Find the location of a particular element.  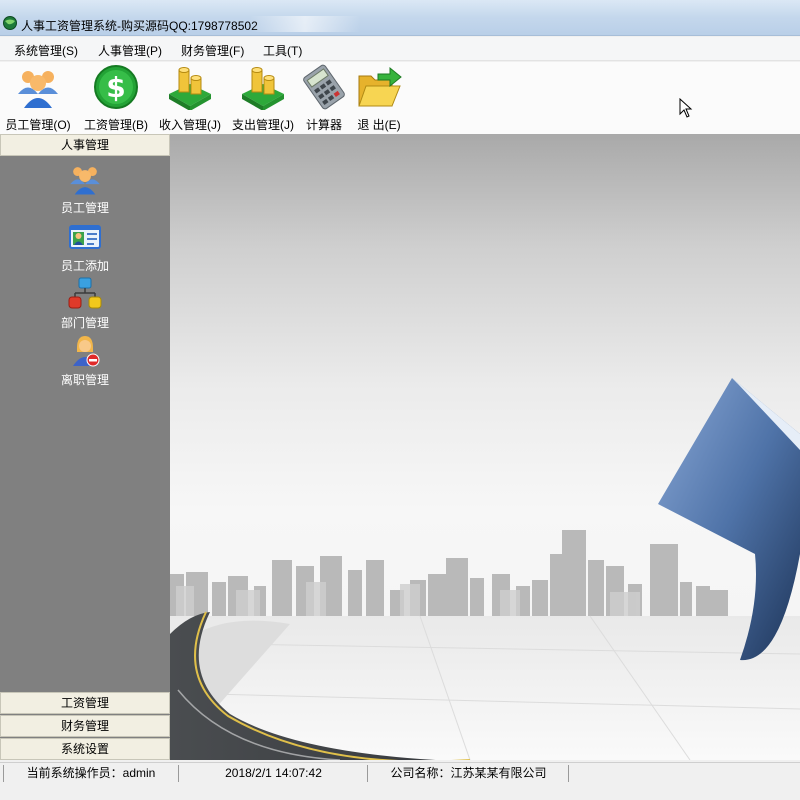

dollar-icon: $ is located at coordinates (116, 87).